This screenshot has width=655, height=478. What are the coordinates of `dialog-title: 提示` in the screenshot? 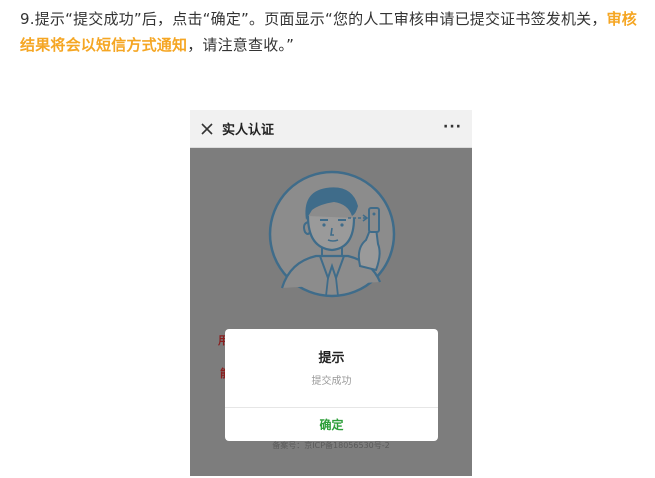 It's located at (331, 358).